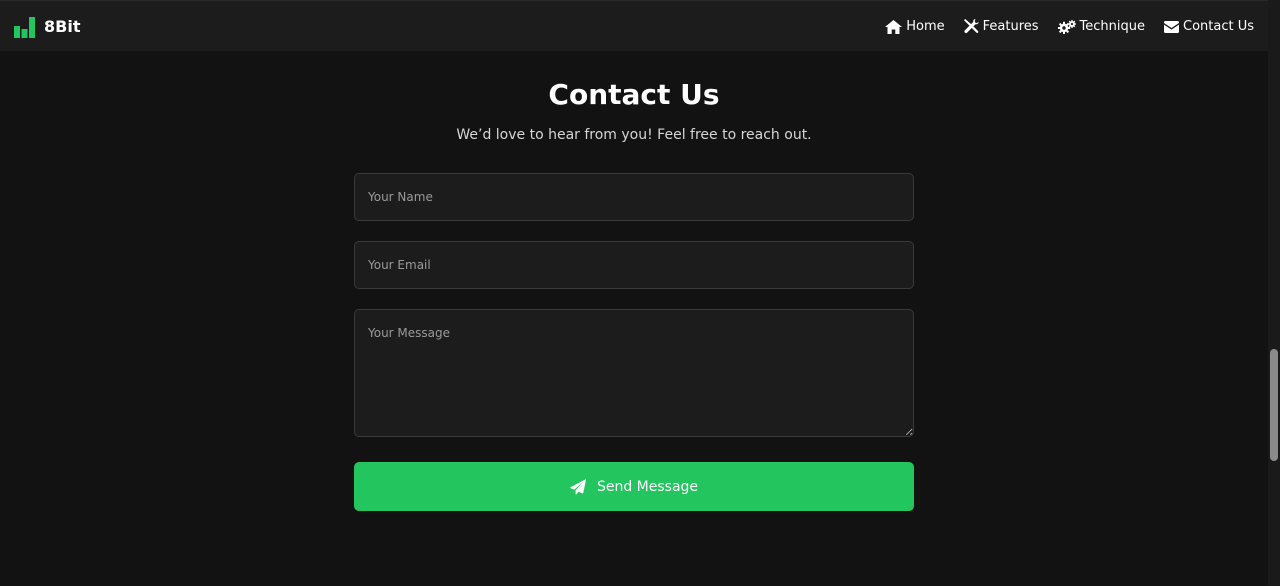 This screenshot has width=1280, height=586. I want to click on nav-item-technique: Technique, so click(1101, 26).